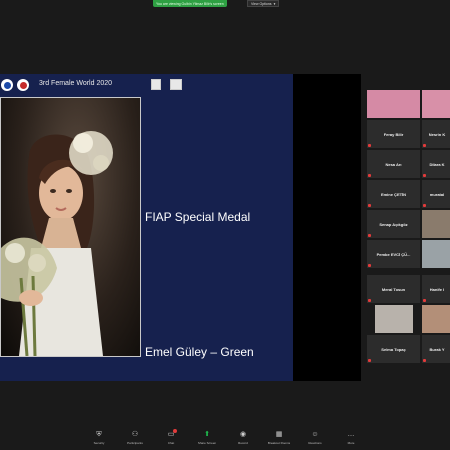 The image size is (450, 450). I want to click on chat-button: ▭ Chat, so click(171, 436).